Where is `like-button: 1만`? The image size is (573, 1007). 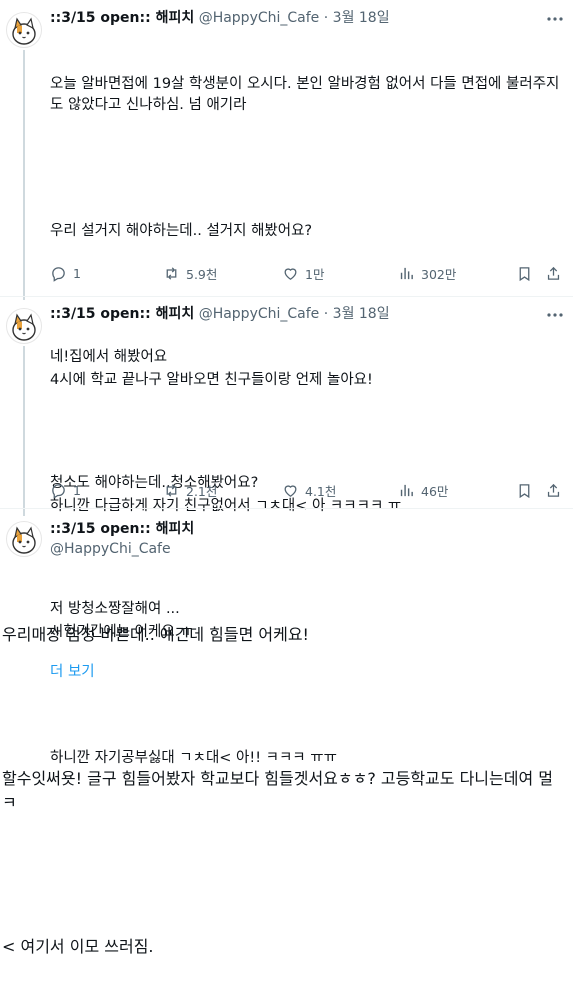 like-button: 1만 is located at coordinates (303, 273).